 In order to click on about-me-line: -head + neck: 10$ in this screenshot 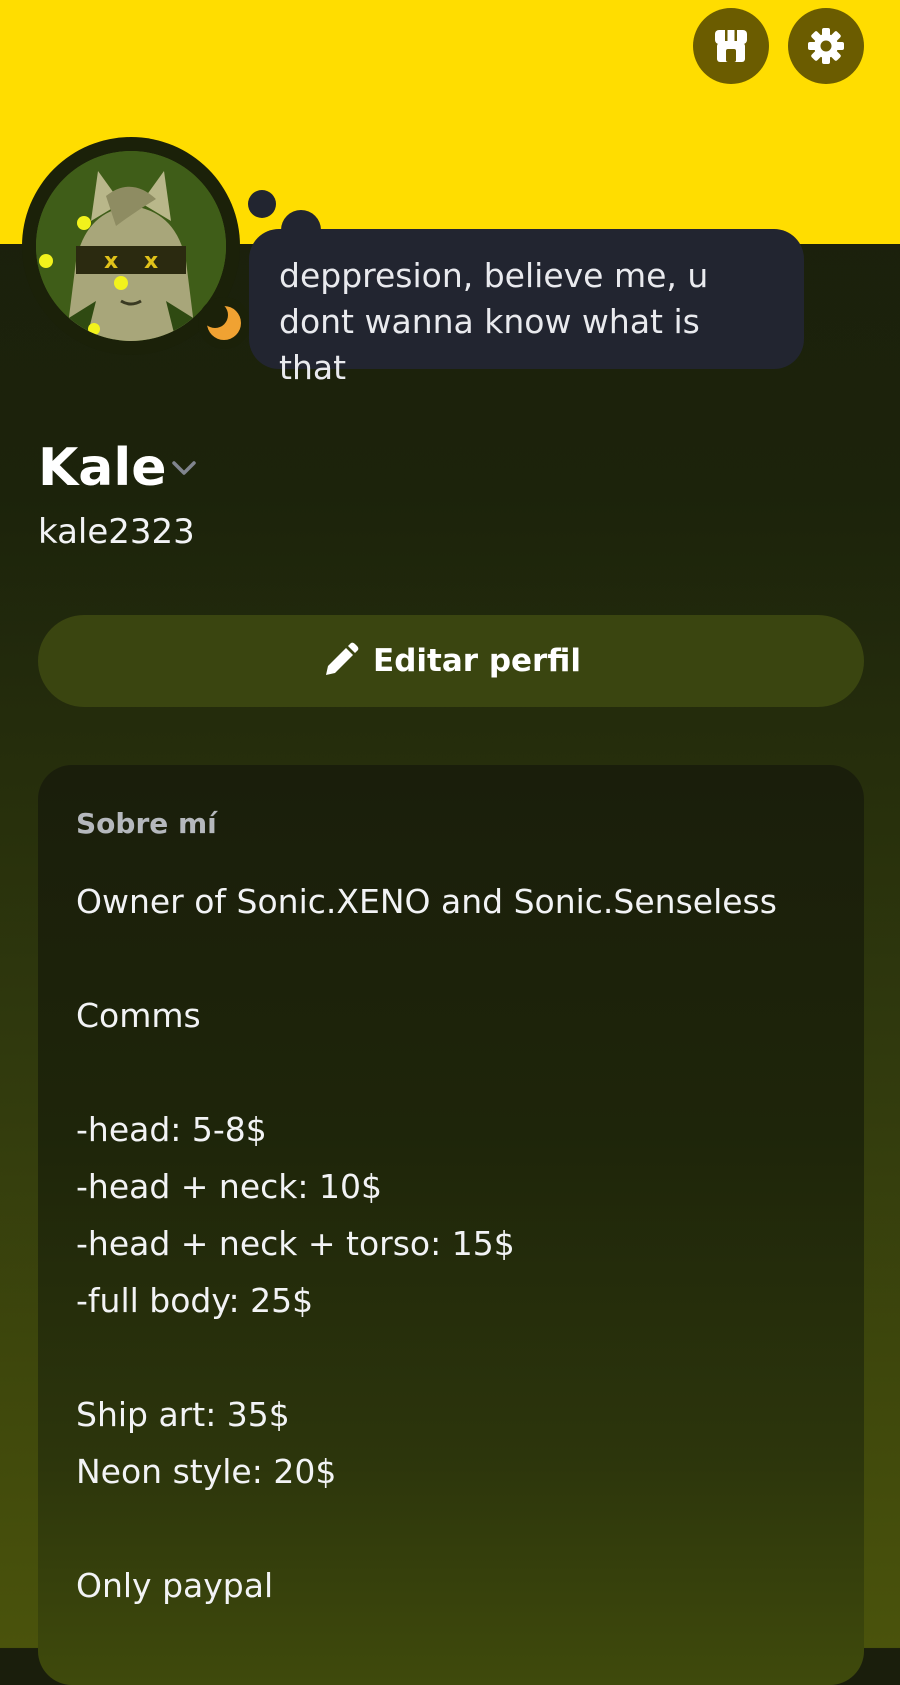, I will do `click(229, 1186)`.